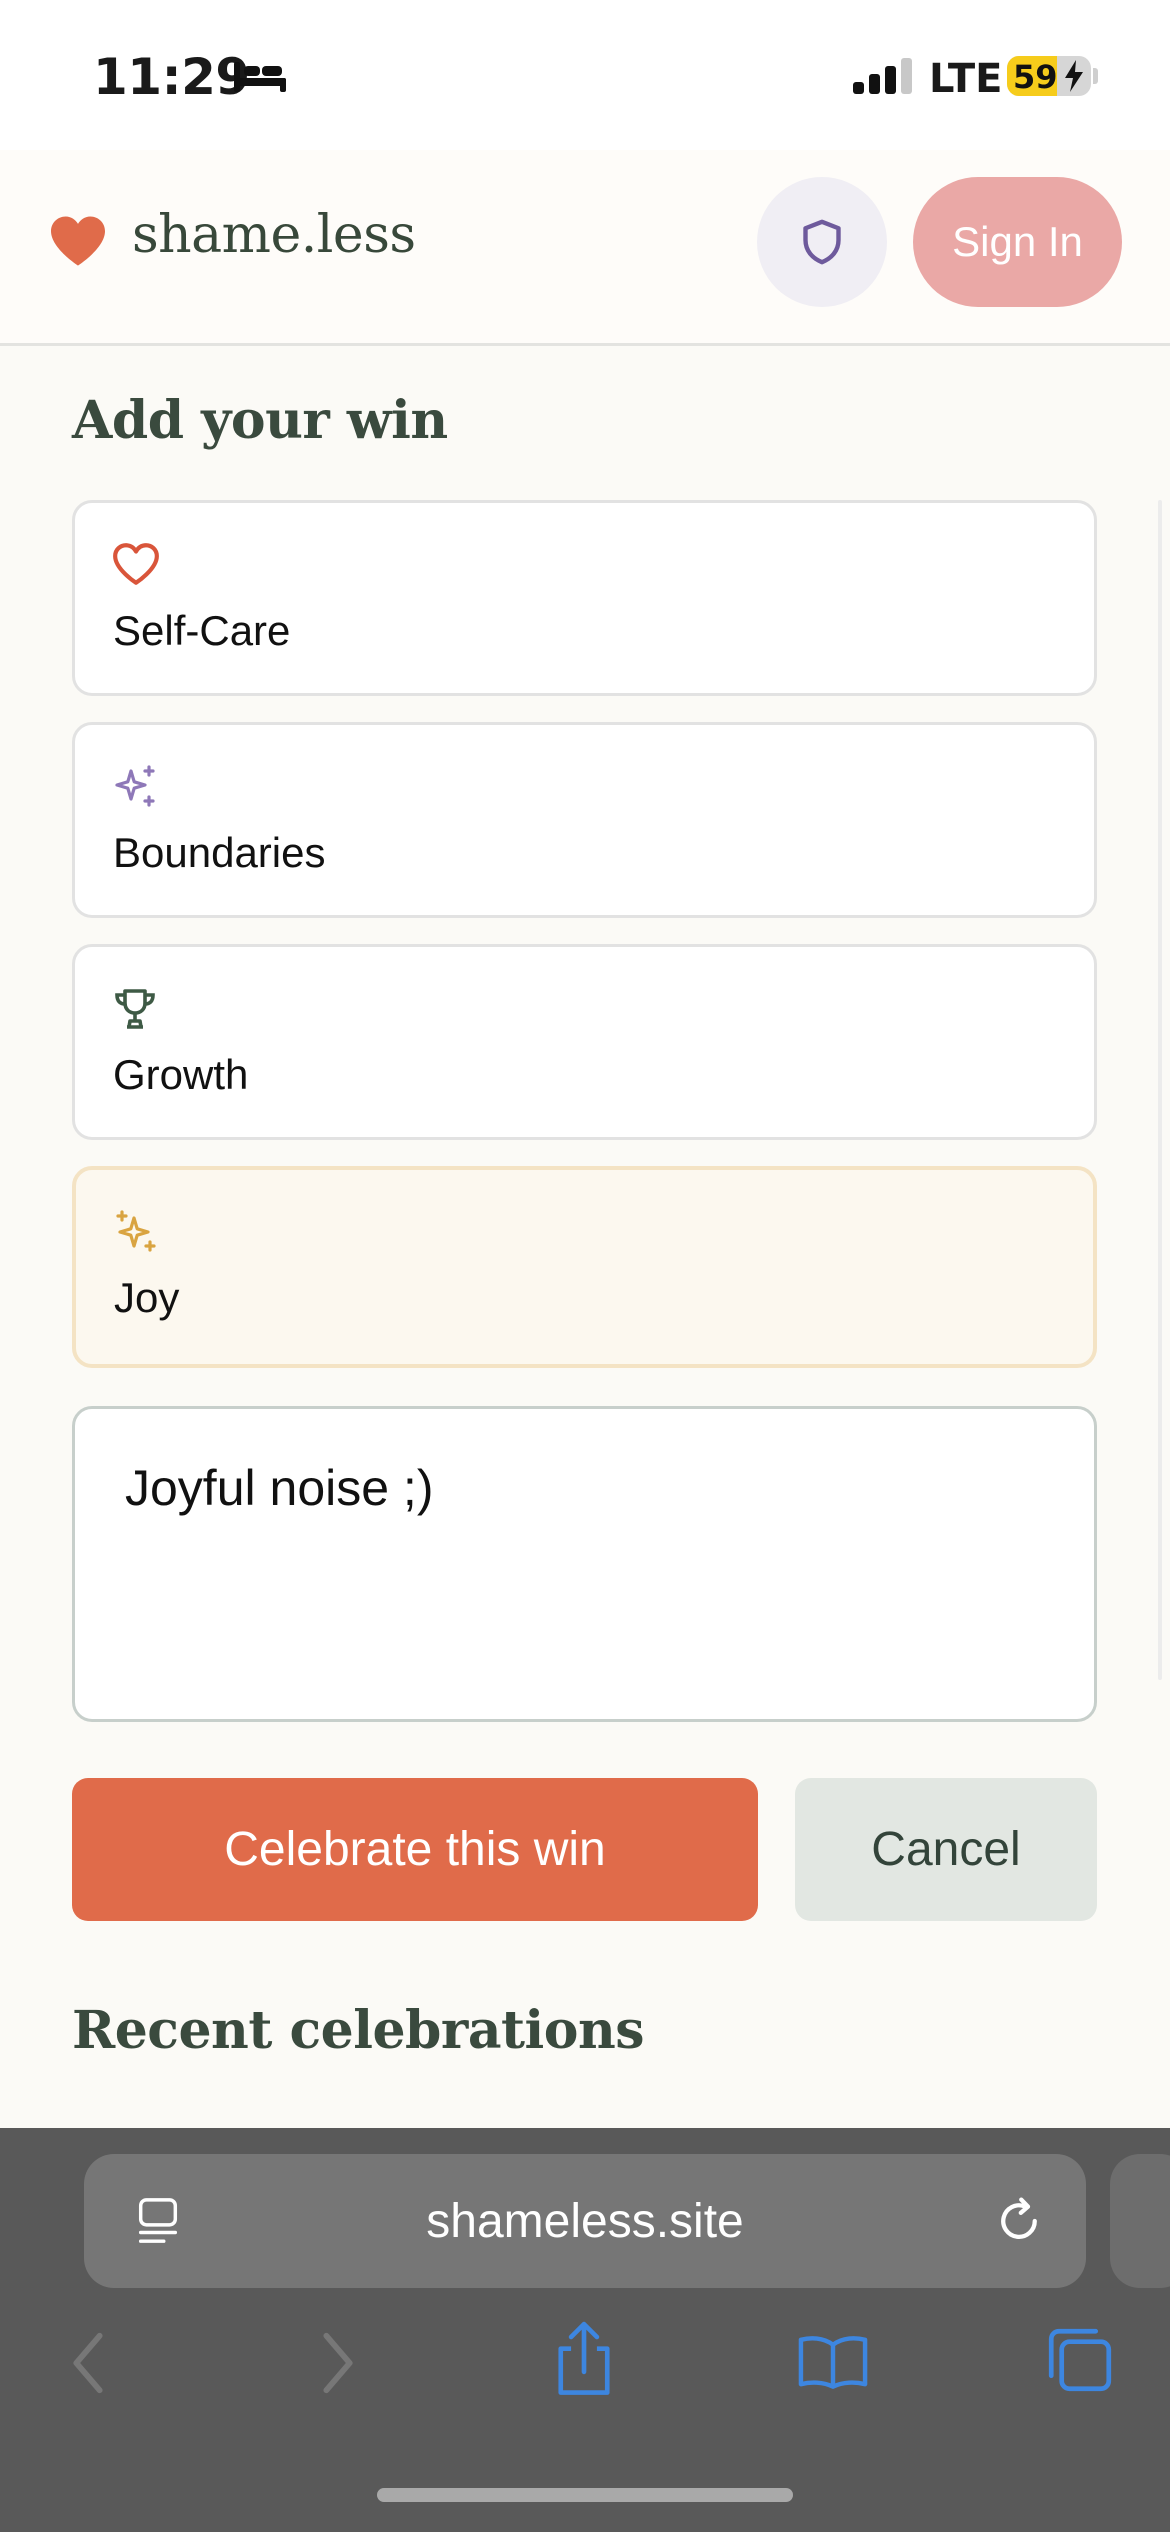  I want to click on win-description-input: Joyful noise ;), so click(584, 1564).